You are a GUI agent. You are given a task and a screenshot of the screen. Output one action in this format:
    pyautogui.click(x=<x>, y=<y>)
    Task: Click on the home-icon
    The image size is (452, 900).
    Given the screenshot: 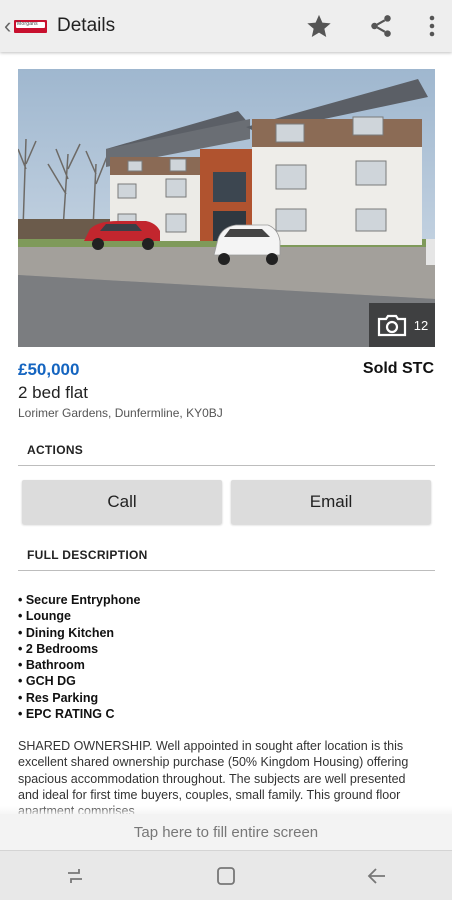 What is the action you would take?
    pyautogui.click(x=226, y=875)
    